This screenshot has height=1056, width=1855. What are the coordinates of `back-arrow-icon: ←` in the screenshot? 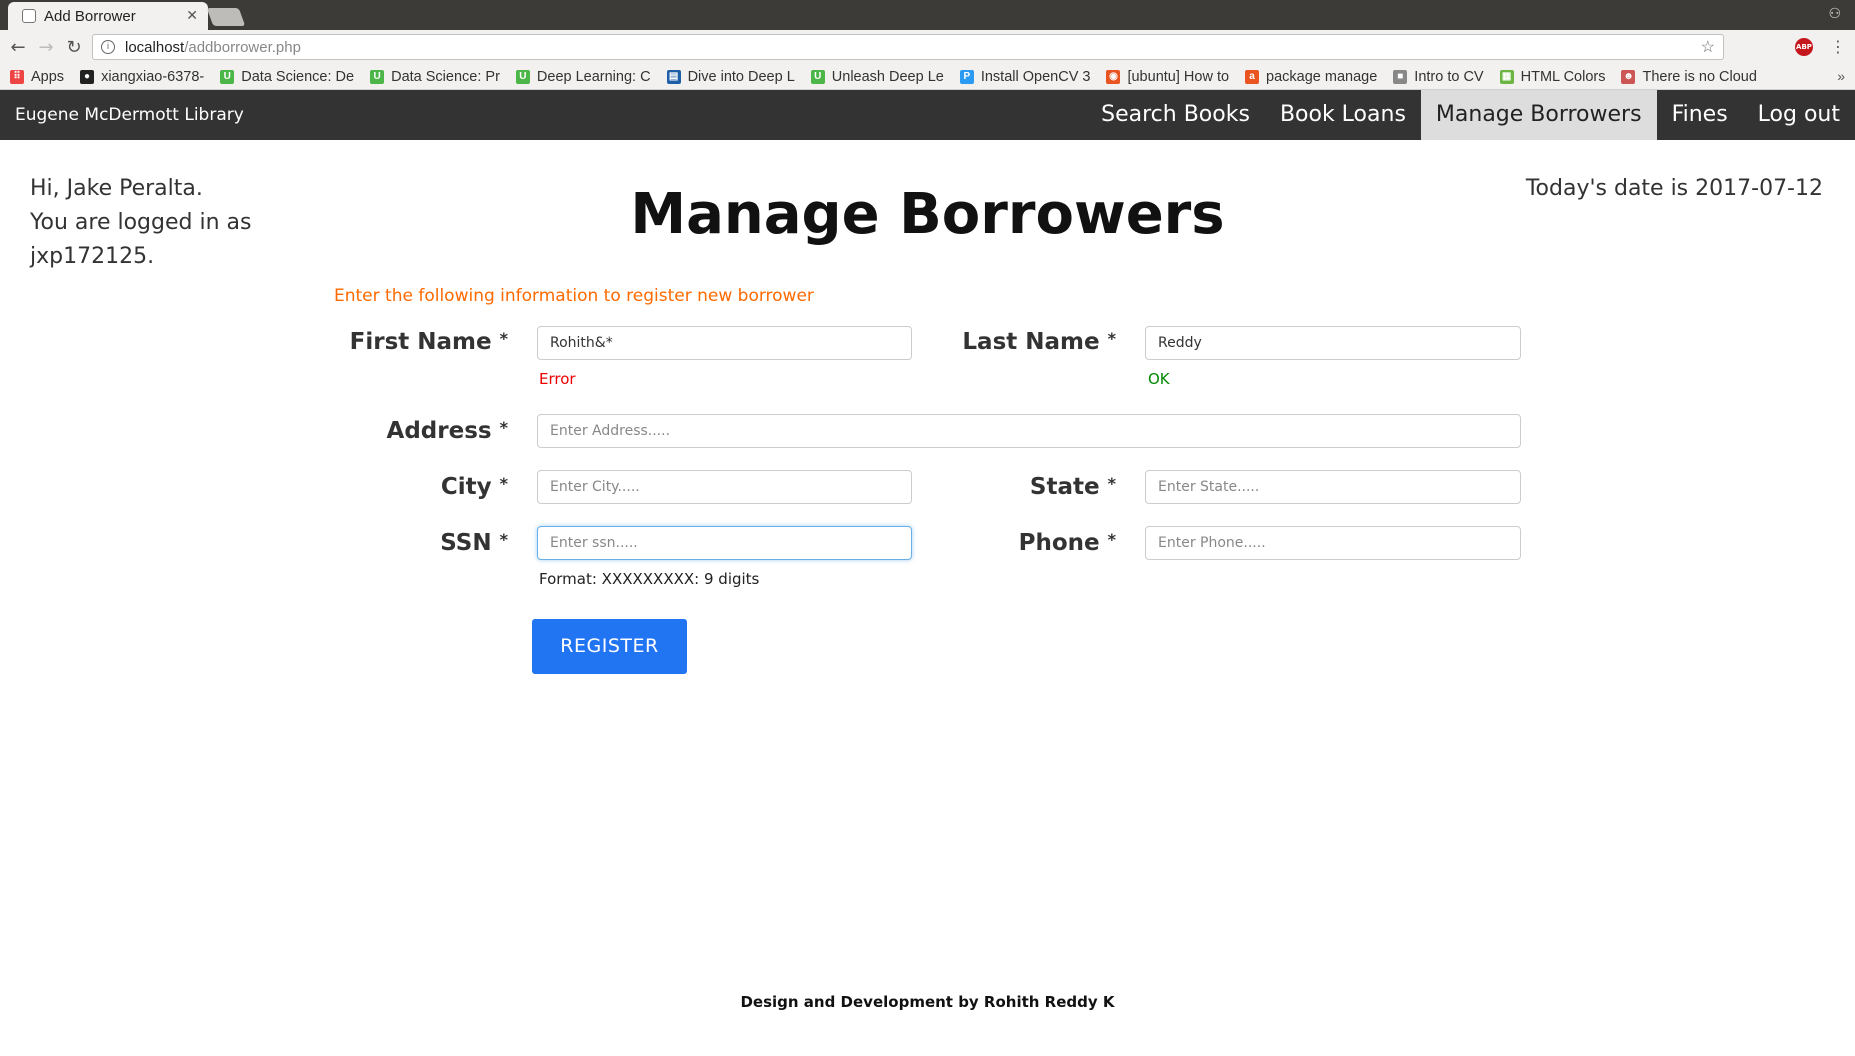 It's located at (18, 47).